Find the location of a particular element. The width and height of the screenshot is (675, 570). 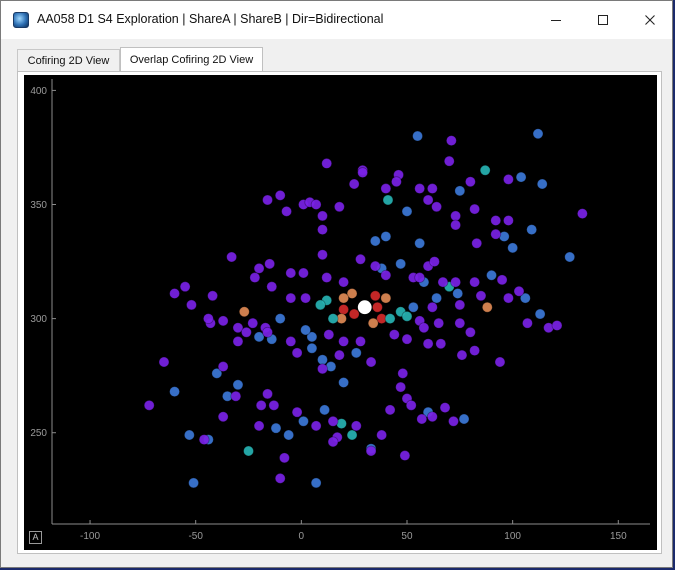

minimize-button is located at coordinates (556, 20).